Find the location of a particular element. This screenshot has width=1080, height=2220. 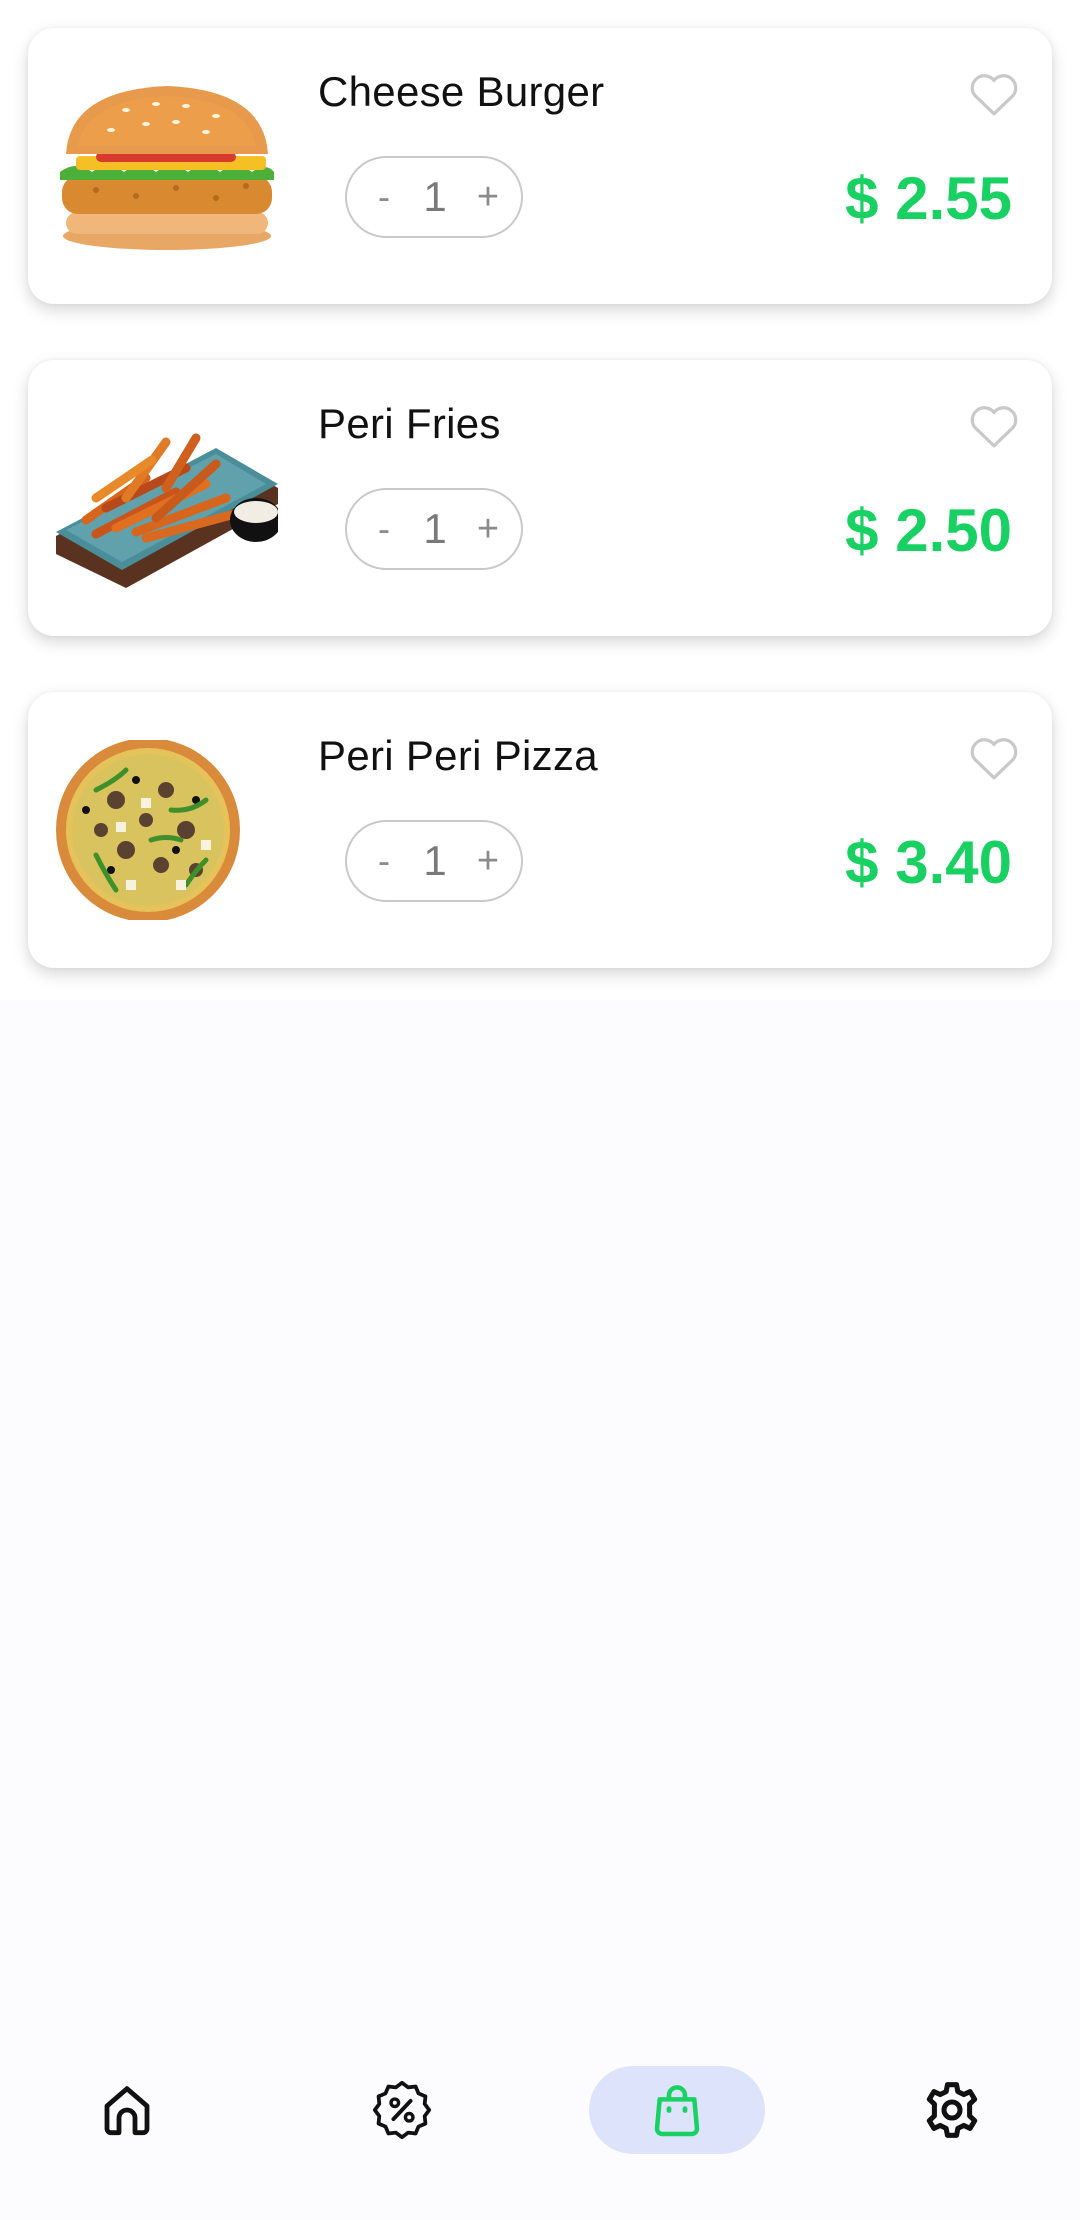

settings-icon is located at coordinates (952, 2110).